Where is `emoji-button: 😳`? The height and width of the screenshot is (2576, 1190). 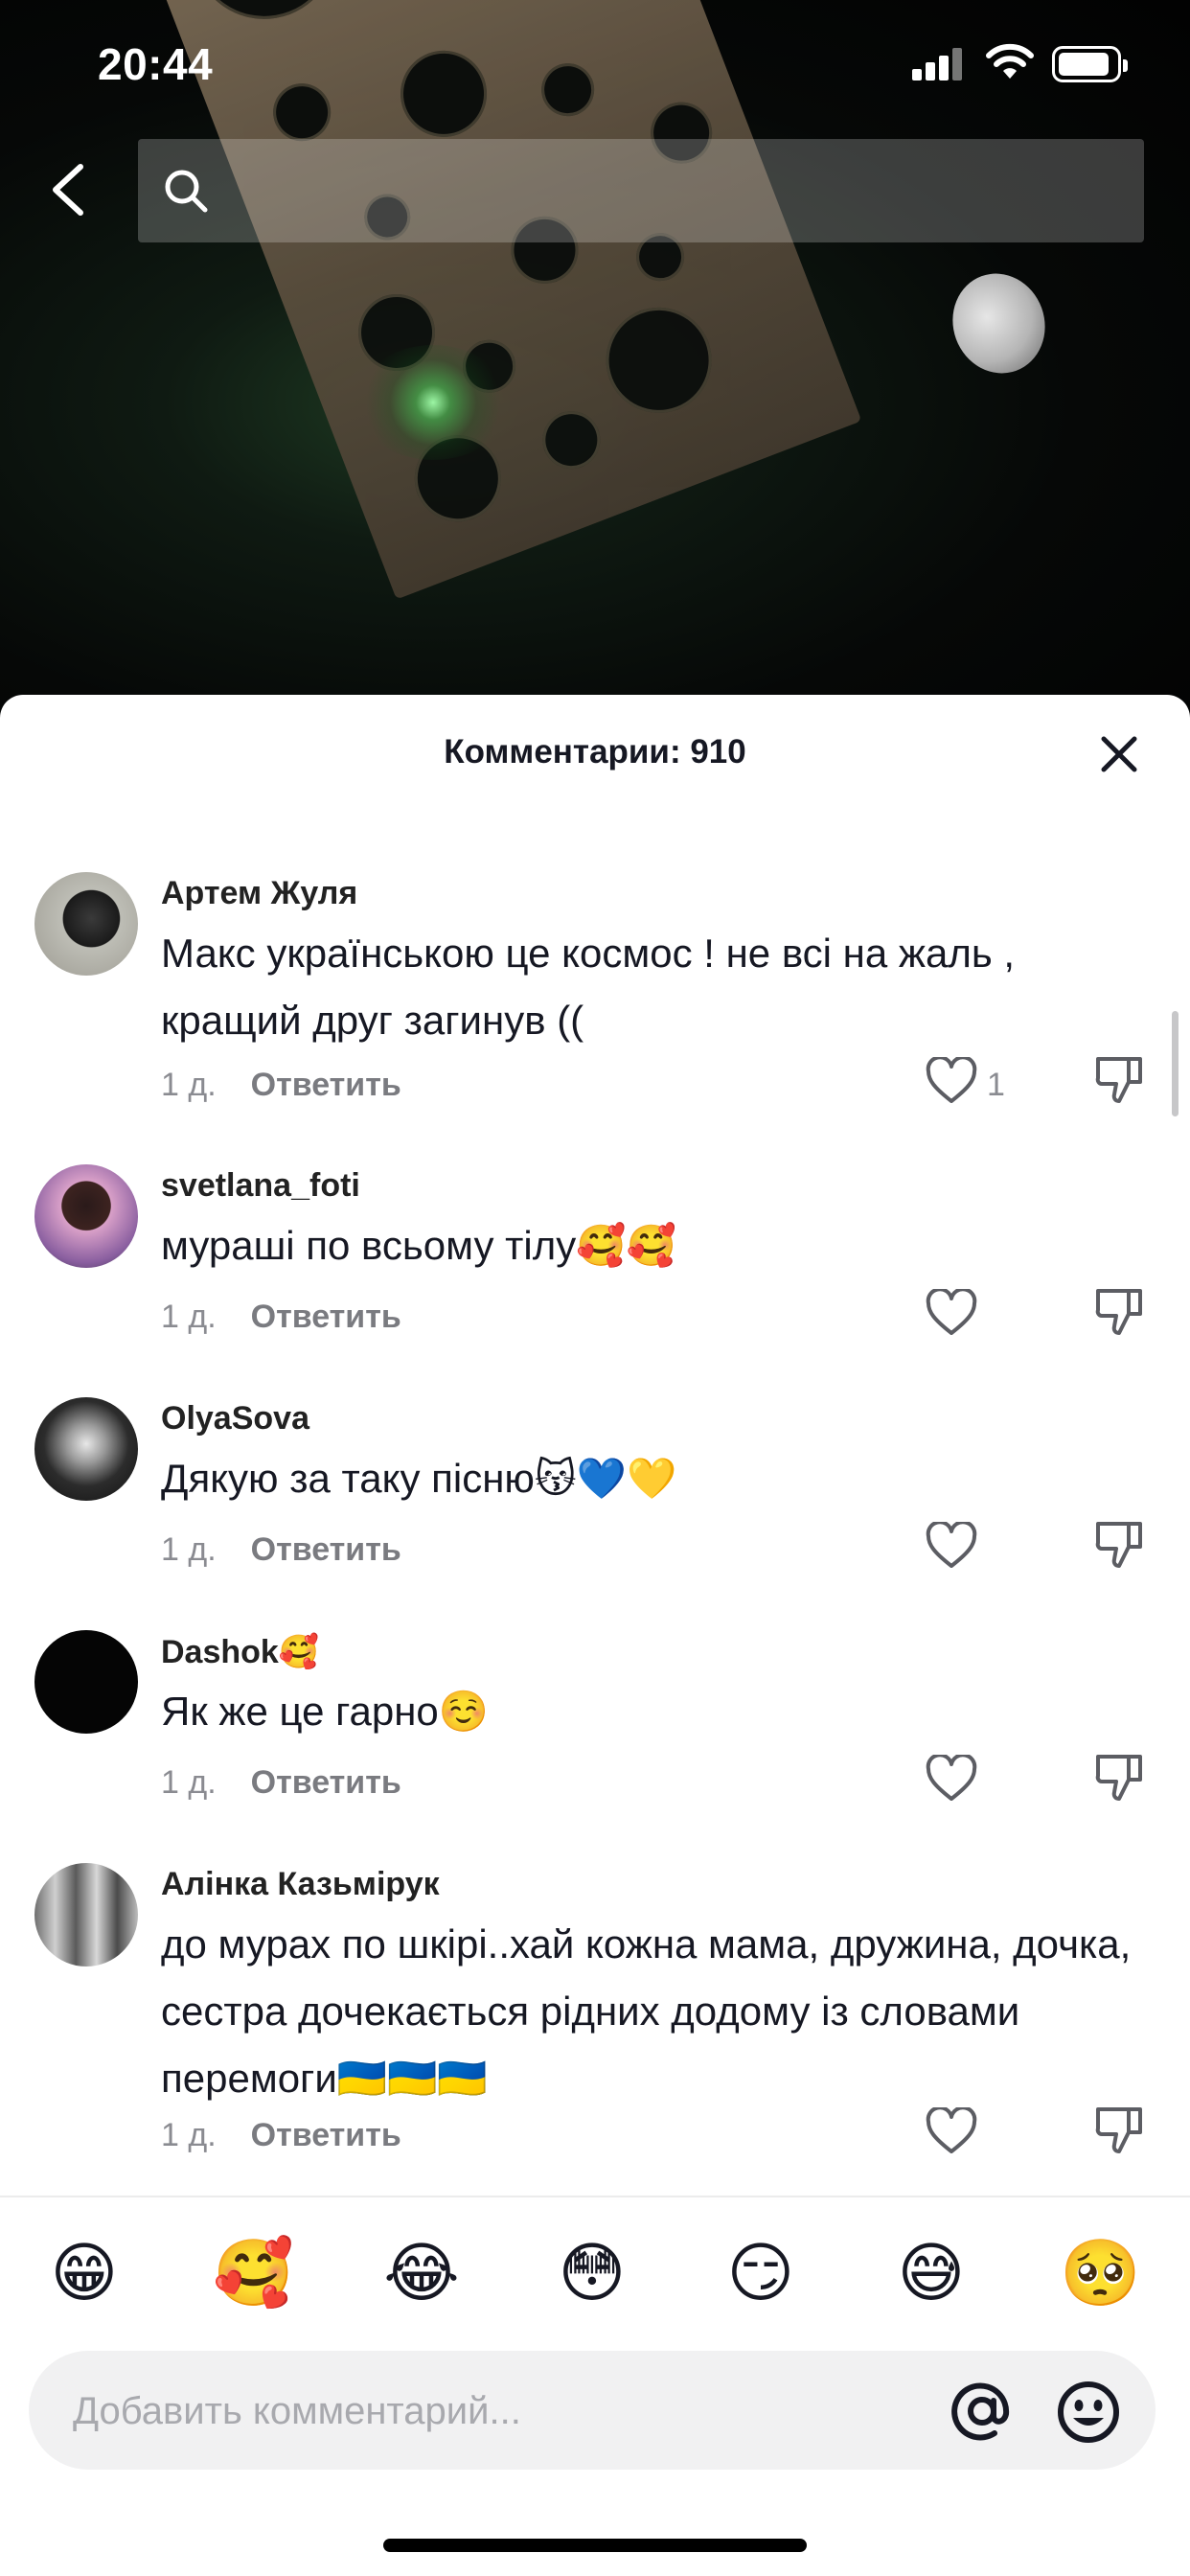
emoji-button: 😳 is located at coordinates (592, 2273).